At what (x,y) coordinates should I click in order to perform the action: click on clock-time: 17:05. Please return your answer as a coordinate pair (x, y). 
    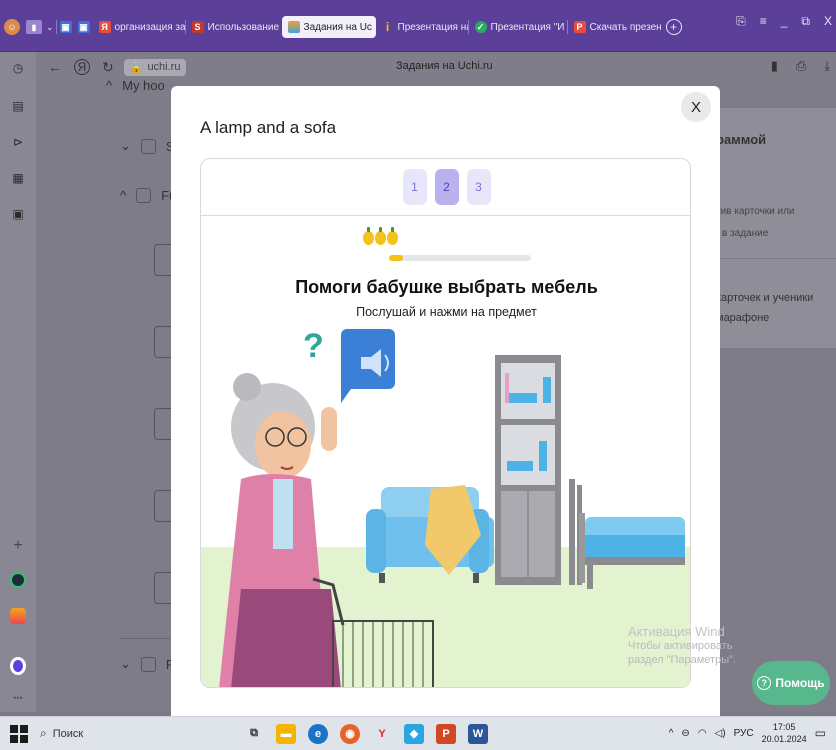
    Looking at the image, I should click on (784, 727).